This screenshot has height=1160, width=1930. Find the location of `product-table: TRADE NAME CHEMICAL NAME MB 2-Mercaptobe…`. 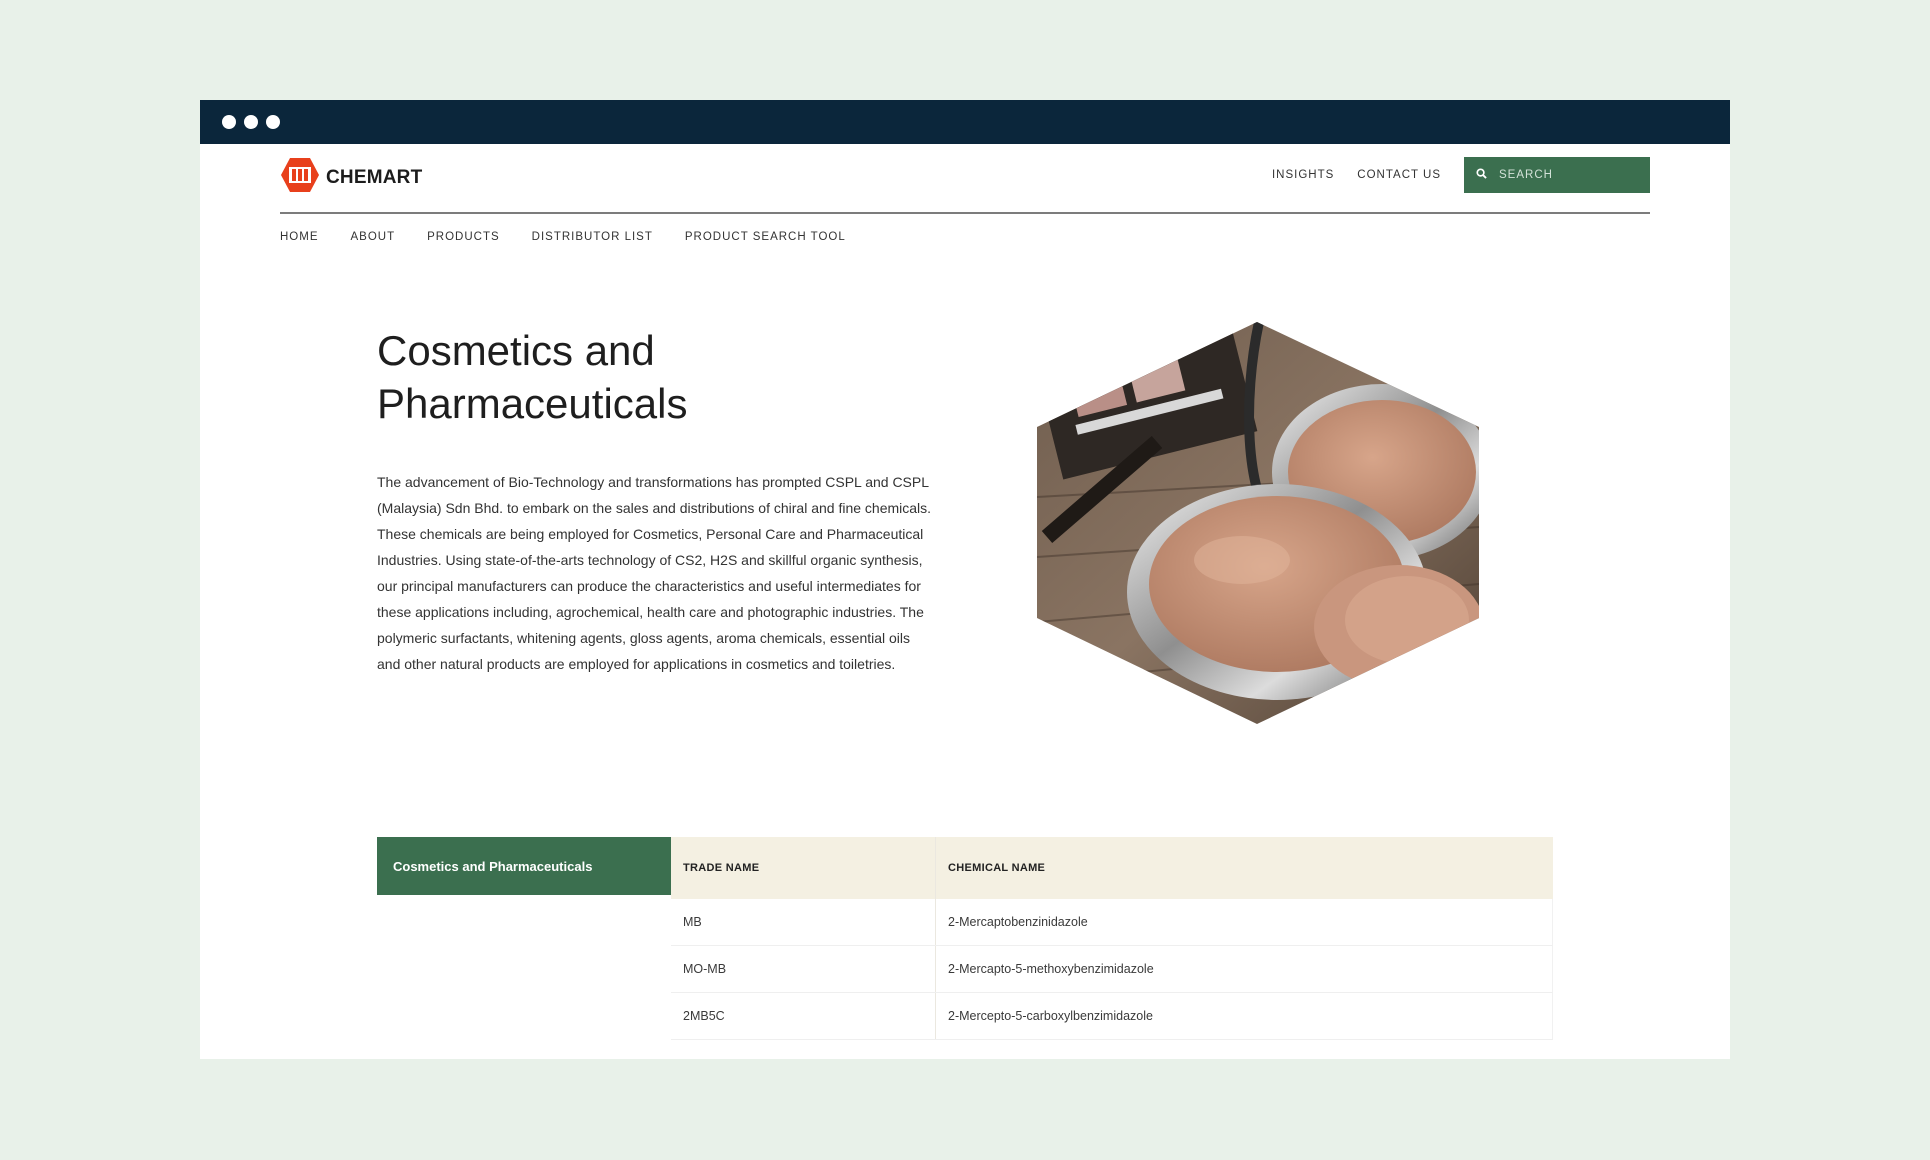

product-table: TRADE NAME CHEMICAL NAME MB 2-Mercaptobe… is located at coordinates (1112, 938).